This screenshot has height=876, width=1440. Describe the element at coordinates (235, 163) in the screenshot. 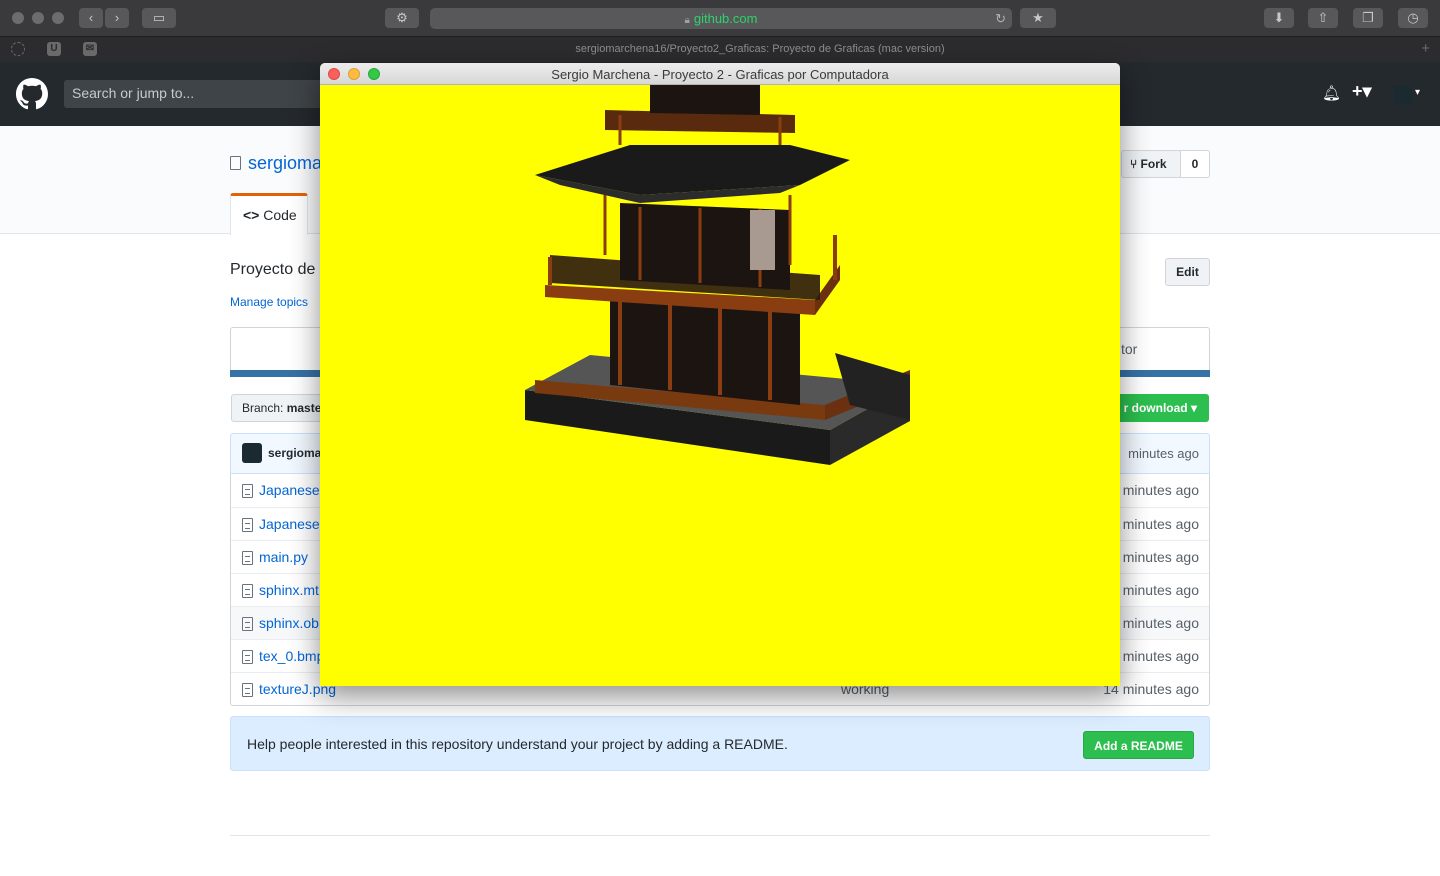

I see `repo-icon` at that location.